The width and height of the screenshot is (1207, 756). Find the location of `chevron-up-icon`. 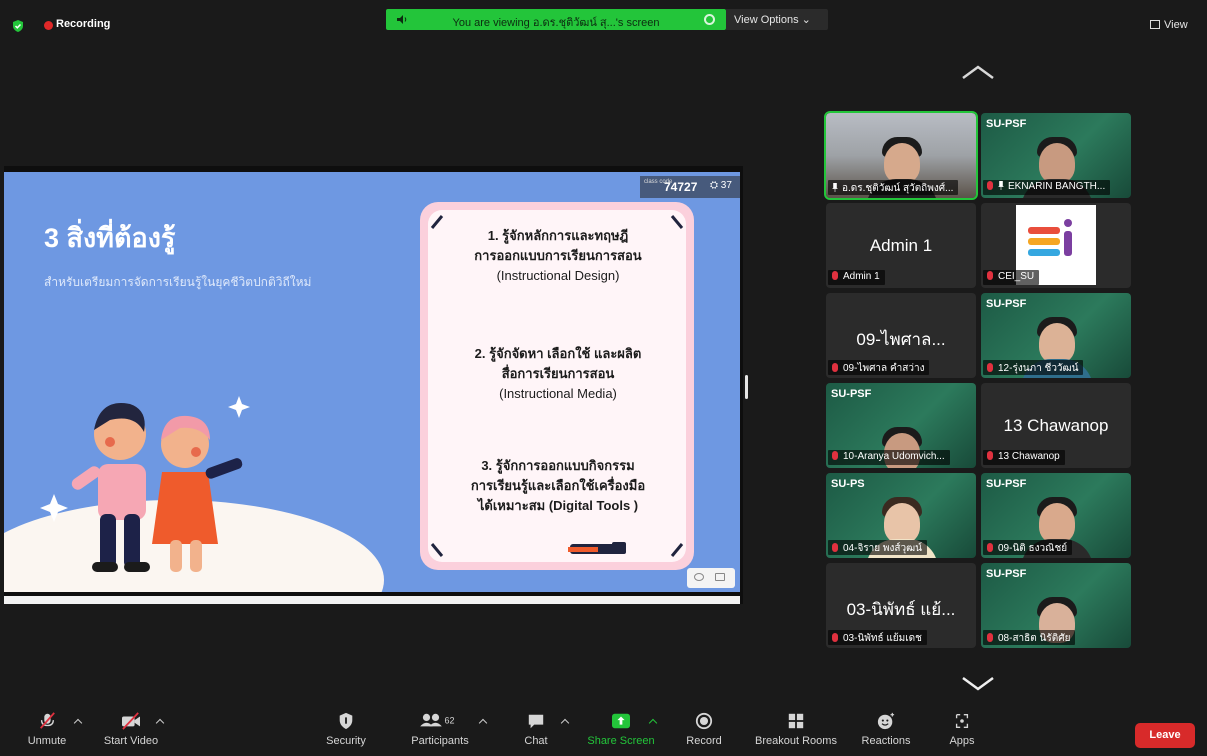

chevron-up-icon is located at coordinates (978, 72).